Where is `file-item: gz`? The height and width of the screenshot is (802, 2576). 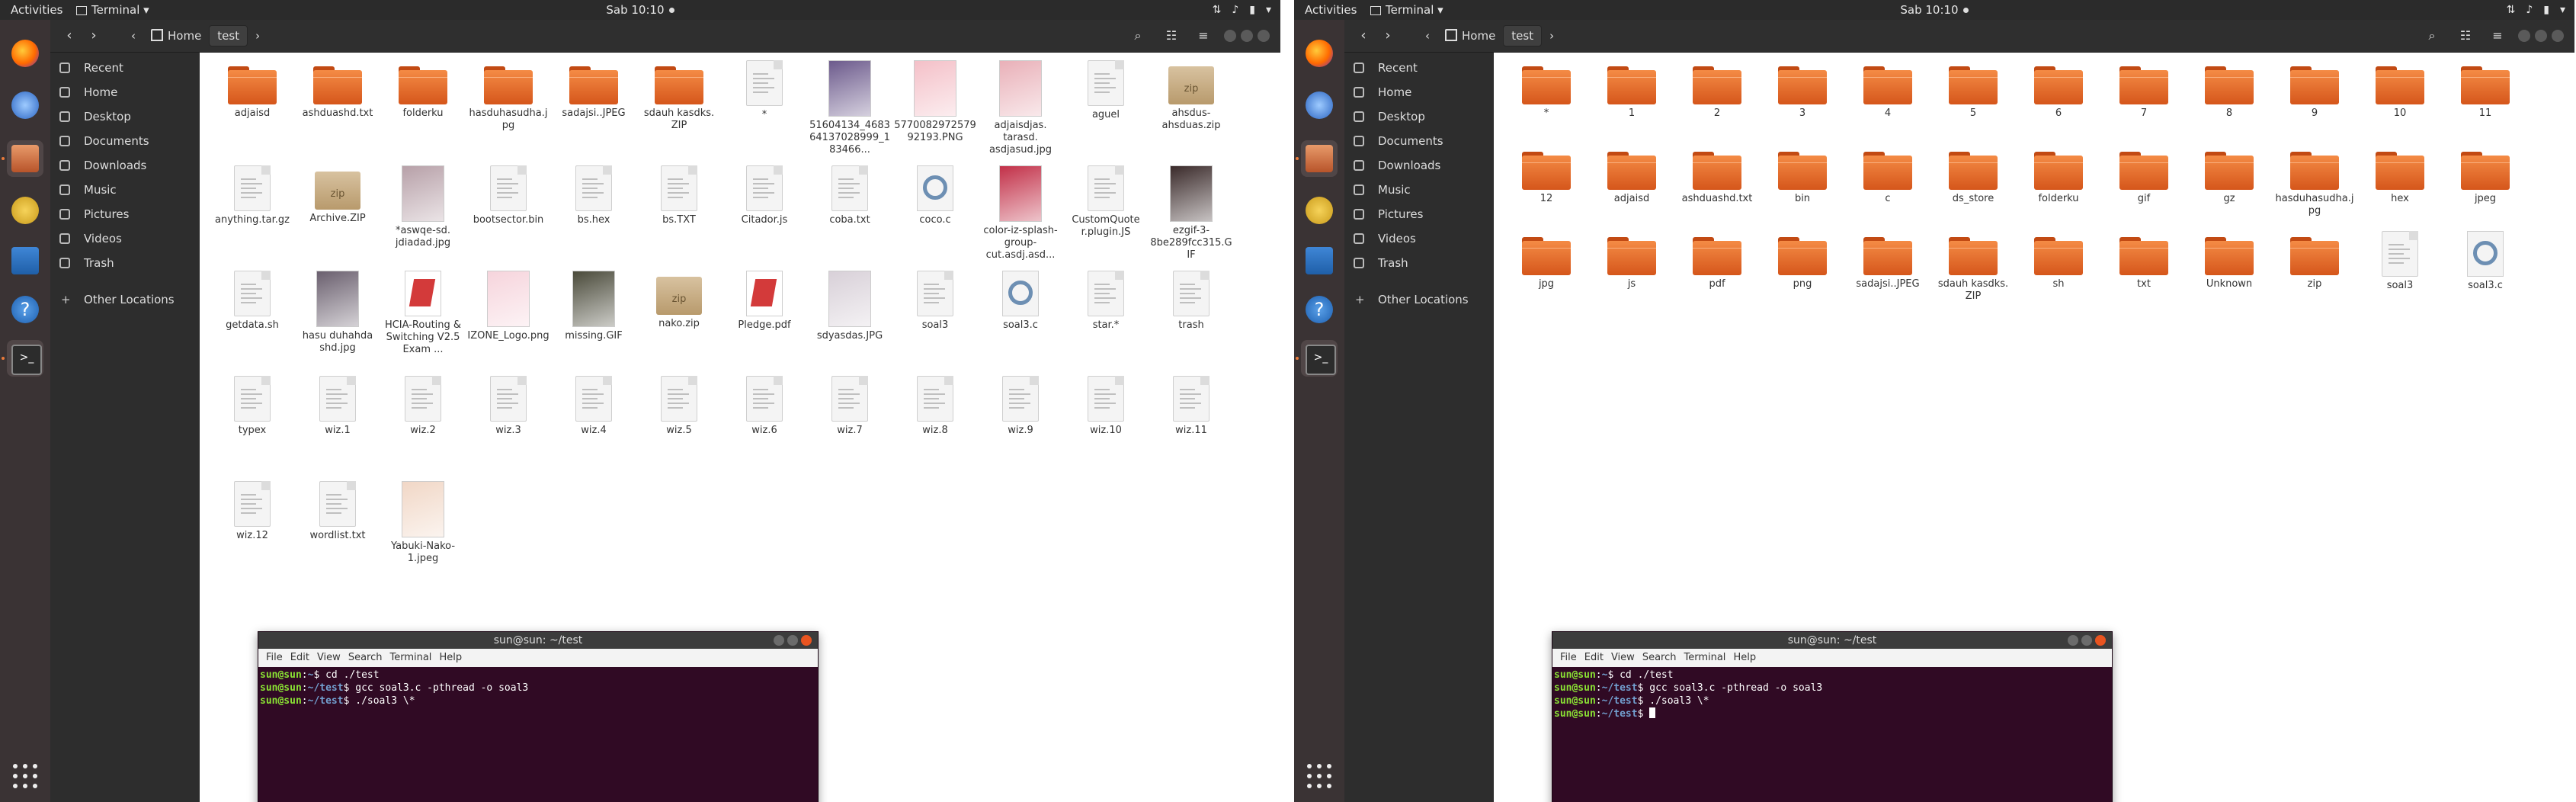 file-item: gz is located at coordinates (2229, 175).